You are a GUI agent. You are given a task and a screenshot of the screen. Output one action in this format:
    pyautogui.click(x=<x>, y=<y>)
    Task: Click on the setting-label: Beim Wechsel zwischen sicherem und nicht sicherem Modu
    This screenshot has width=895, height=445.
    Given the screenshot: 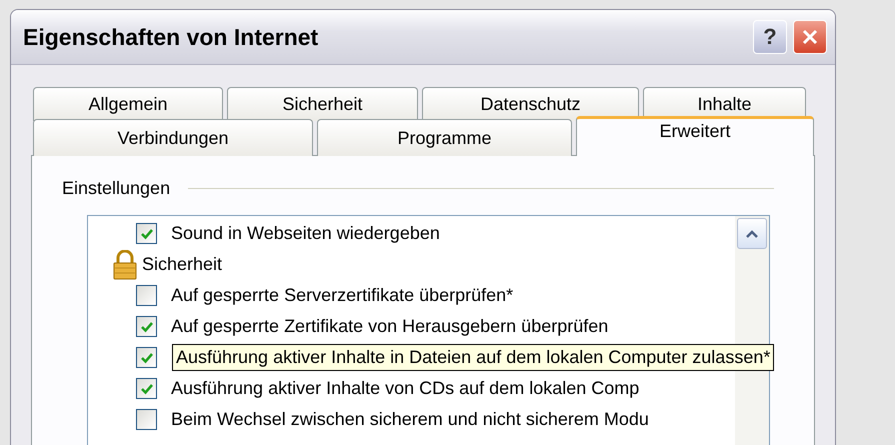 What is the action you would take?
    pyautogui.click(x=410, y=419)
    